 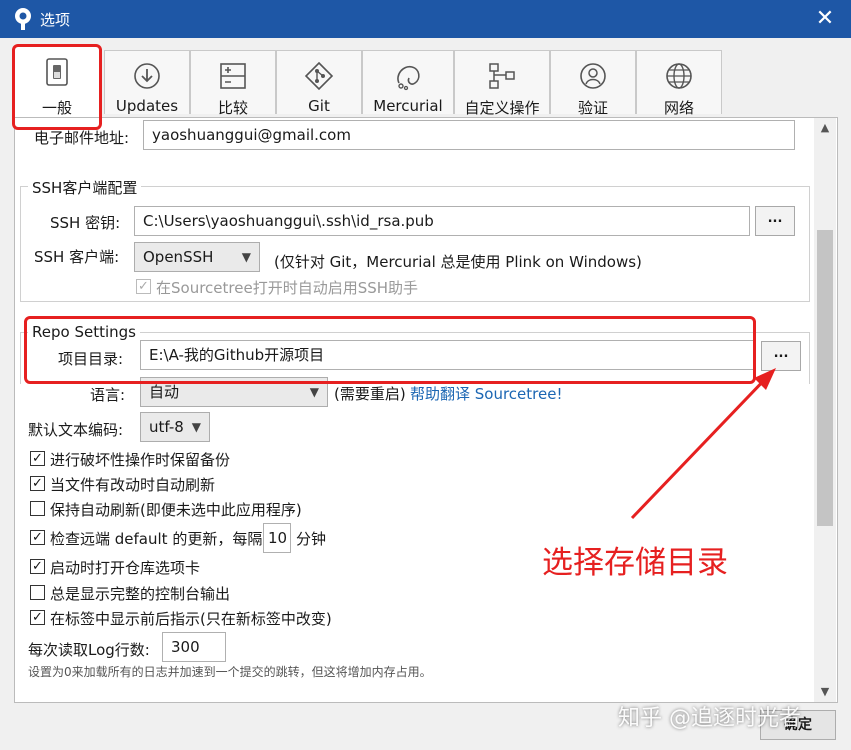 What do you see at coordinates (502, 76) in the screenshot?
I see `custom-actions-icon` at bounding box center [502, 76].